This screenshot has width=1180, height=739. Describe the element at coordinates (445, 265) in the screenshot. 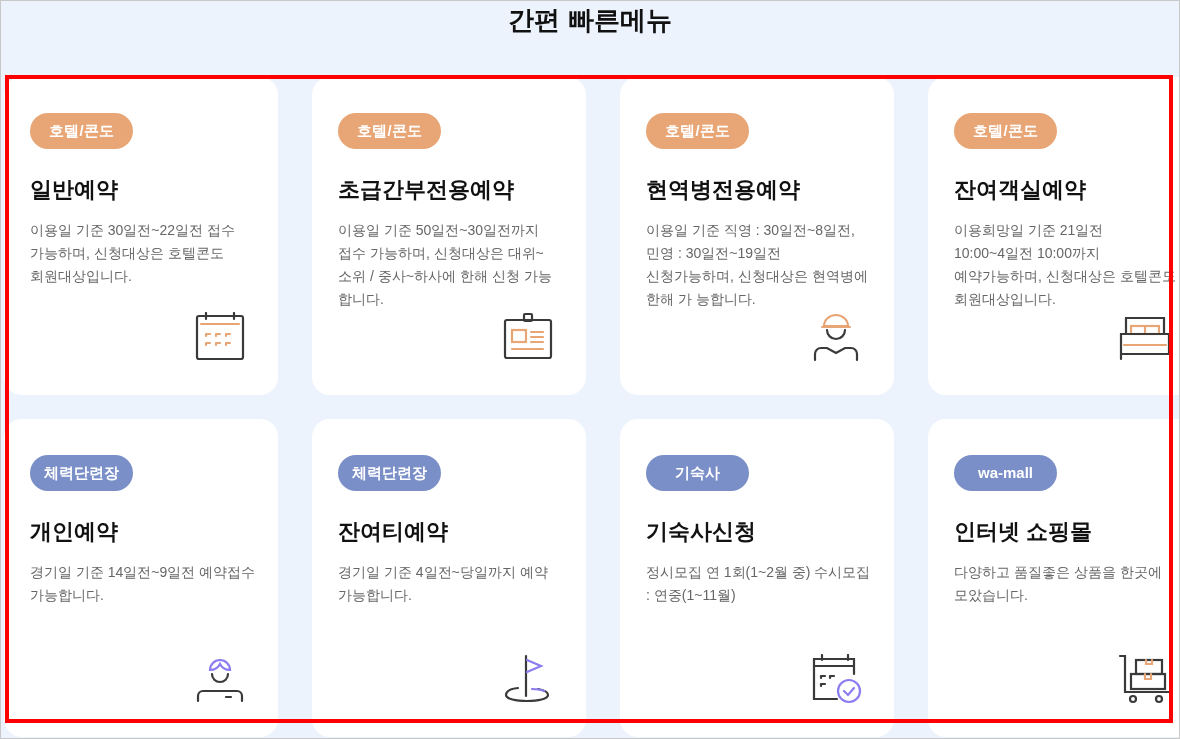

I see `card-description: 이용일 기준 50일전~30일전까지 접수 가능하며, 신청대상은 대위~ 소위 / 중사~하사에 한해 신청 가능 합니다.` at that location.